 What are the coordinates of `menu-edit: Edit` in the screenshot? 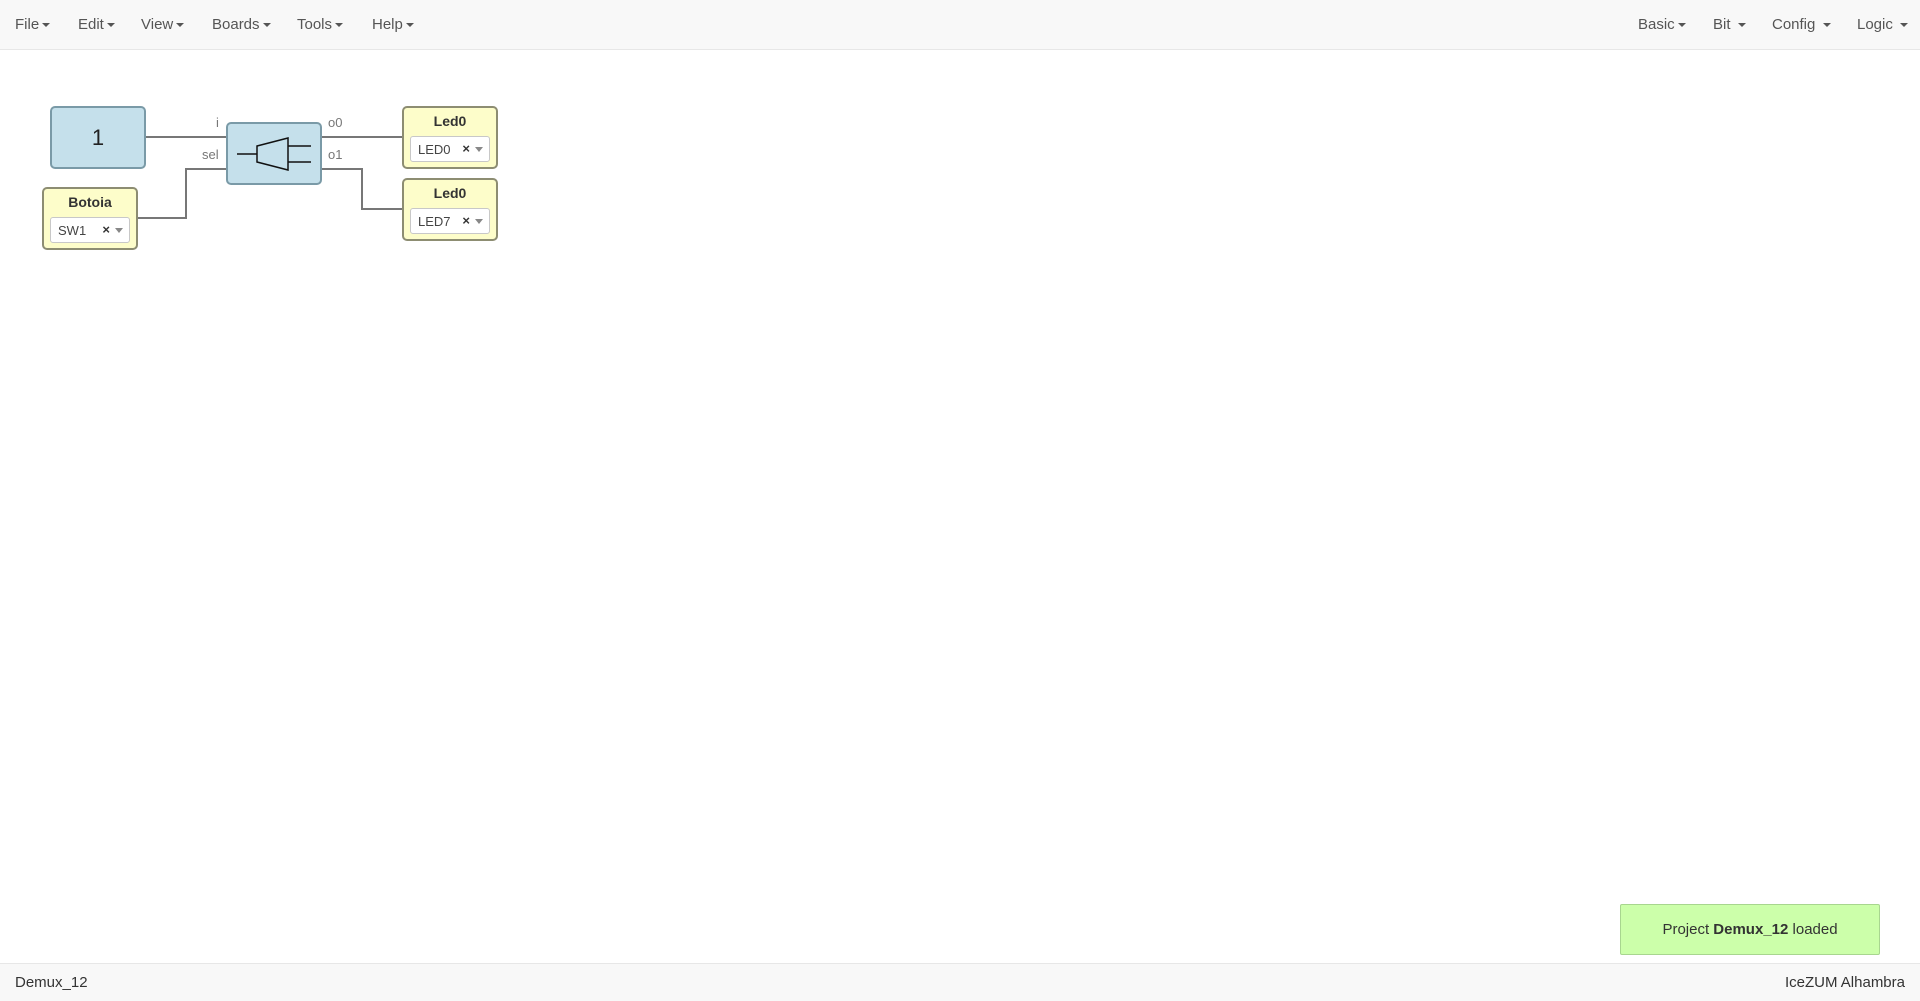 It's located at (96, 25).